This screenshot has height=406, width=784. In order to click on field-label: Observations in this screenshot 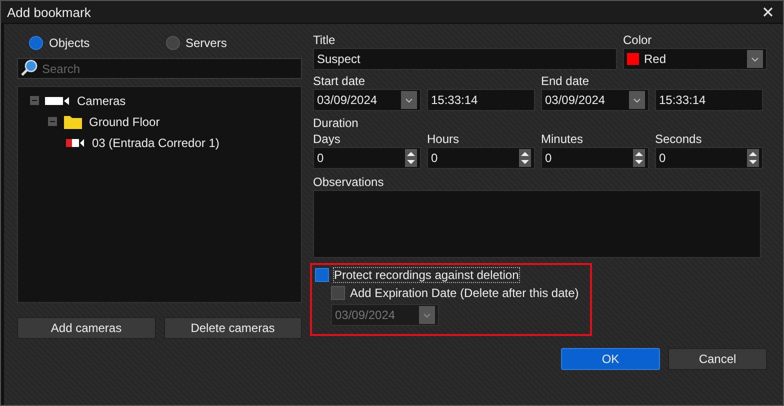, I will do `click(349, 182)`.